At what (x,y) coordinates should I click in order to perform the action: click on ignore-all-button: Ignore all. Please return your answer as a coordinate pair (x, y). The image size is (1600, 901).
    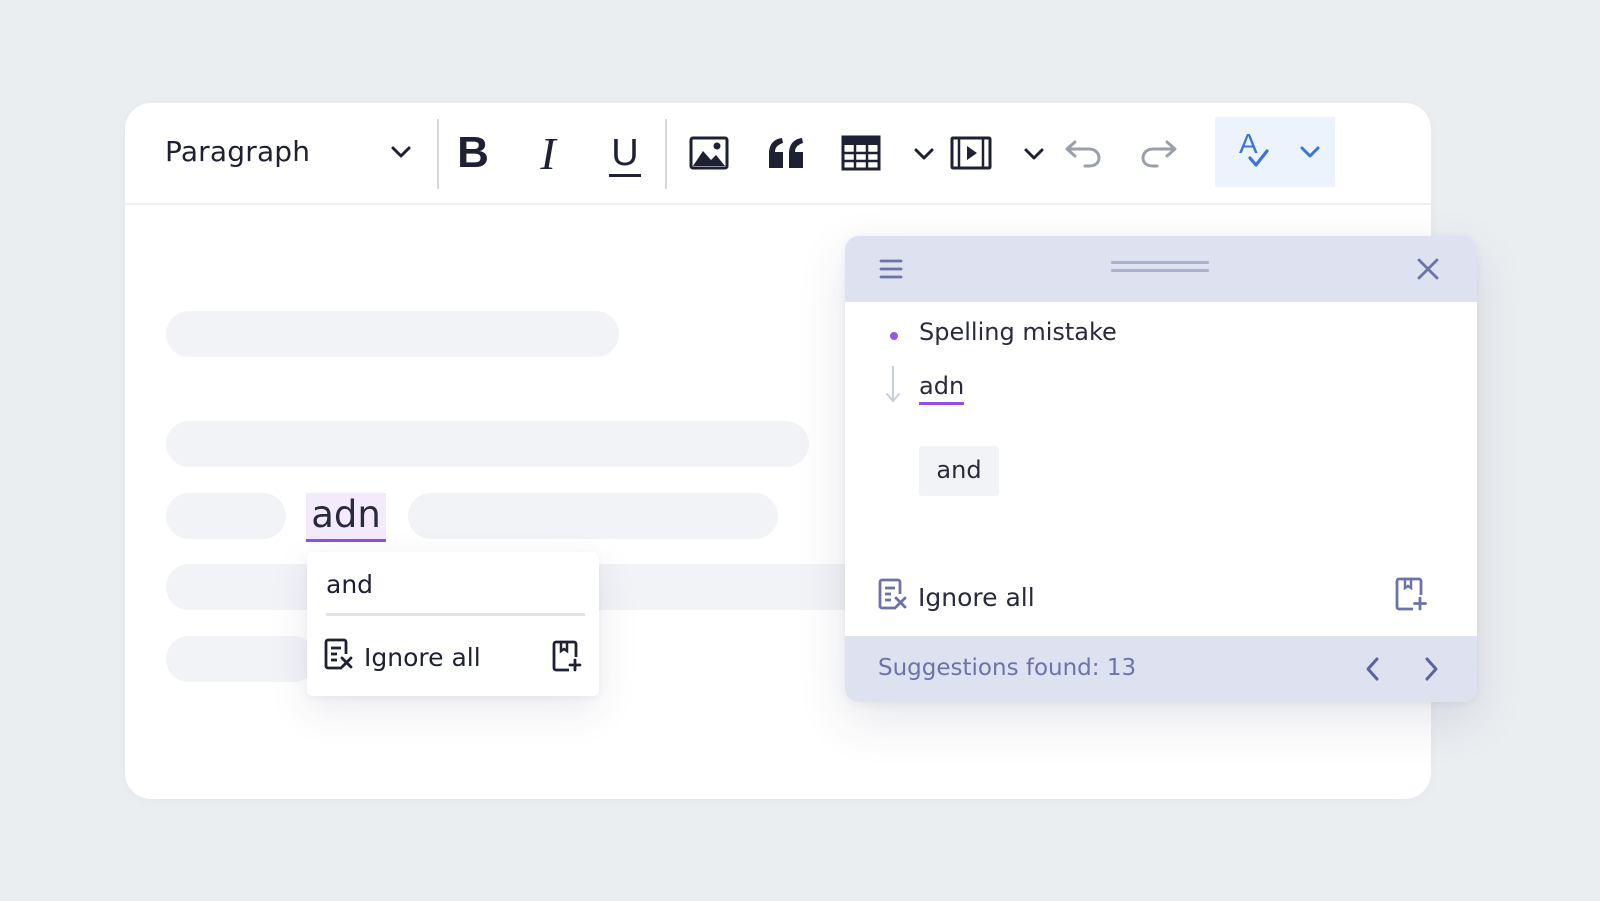
    Looking at the image, I should click on (402, 657).